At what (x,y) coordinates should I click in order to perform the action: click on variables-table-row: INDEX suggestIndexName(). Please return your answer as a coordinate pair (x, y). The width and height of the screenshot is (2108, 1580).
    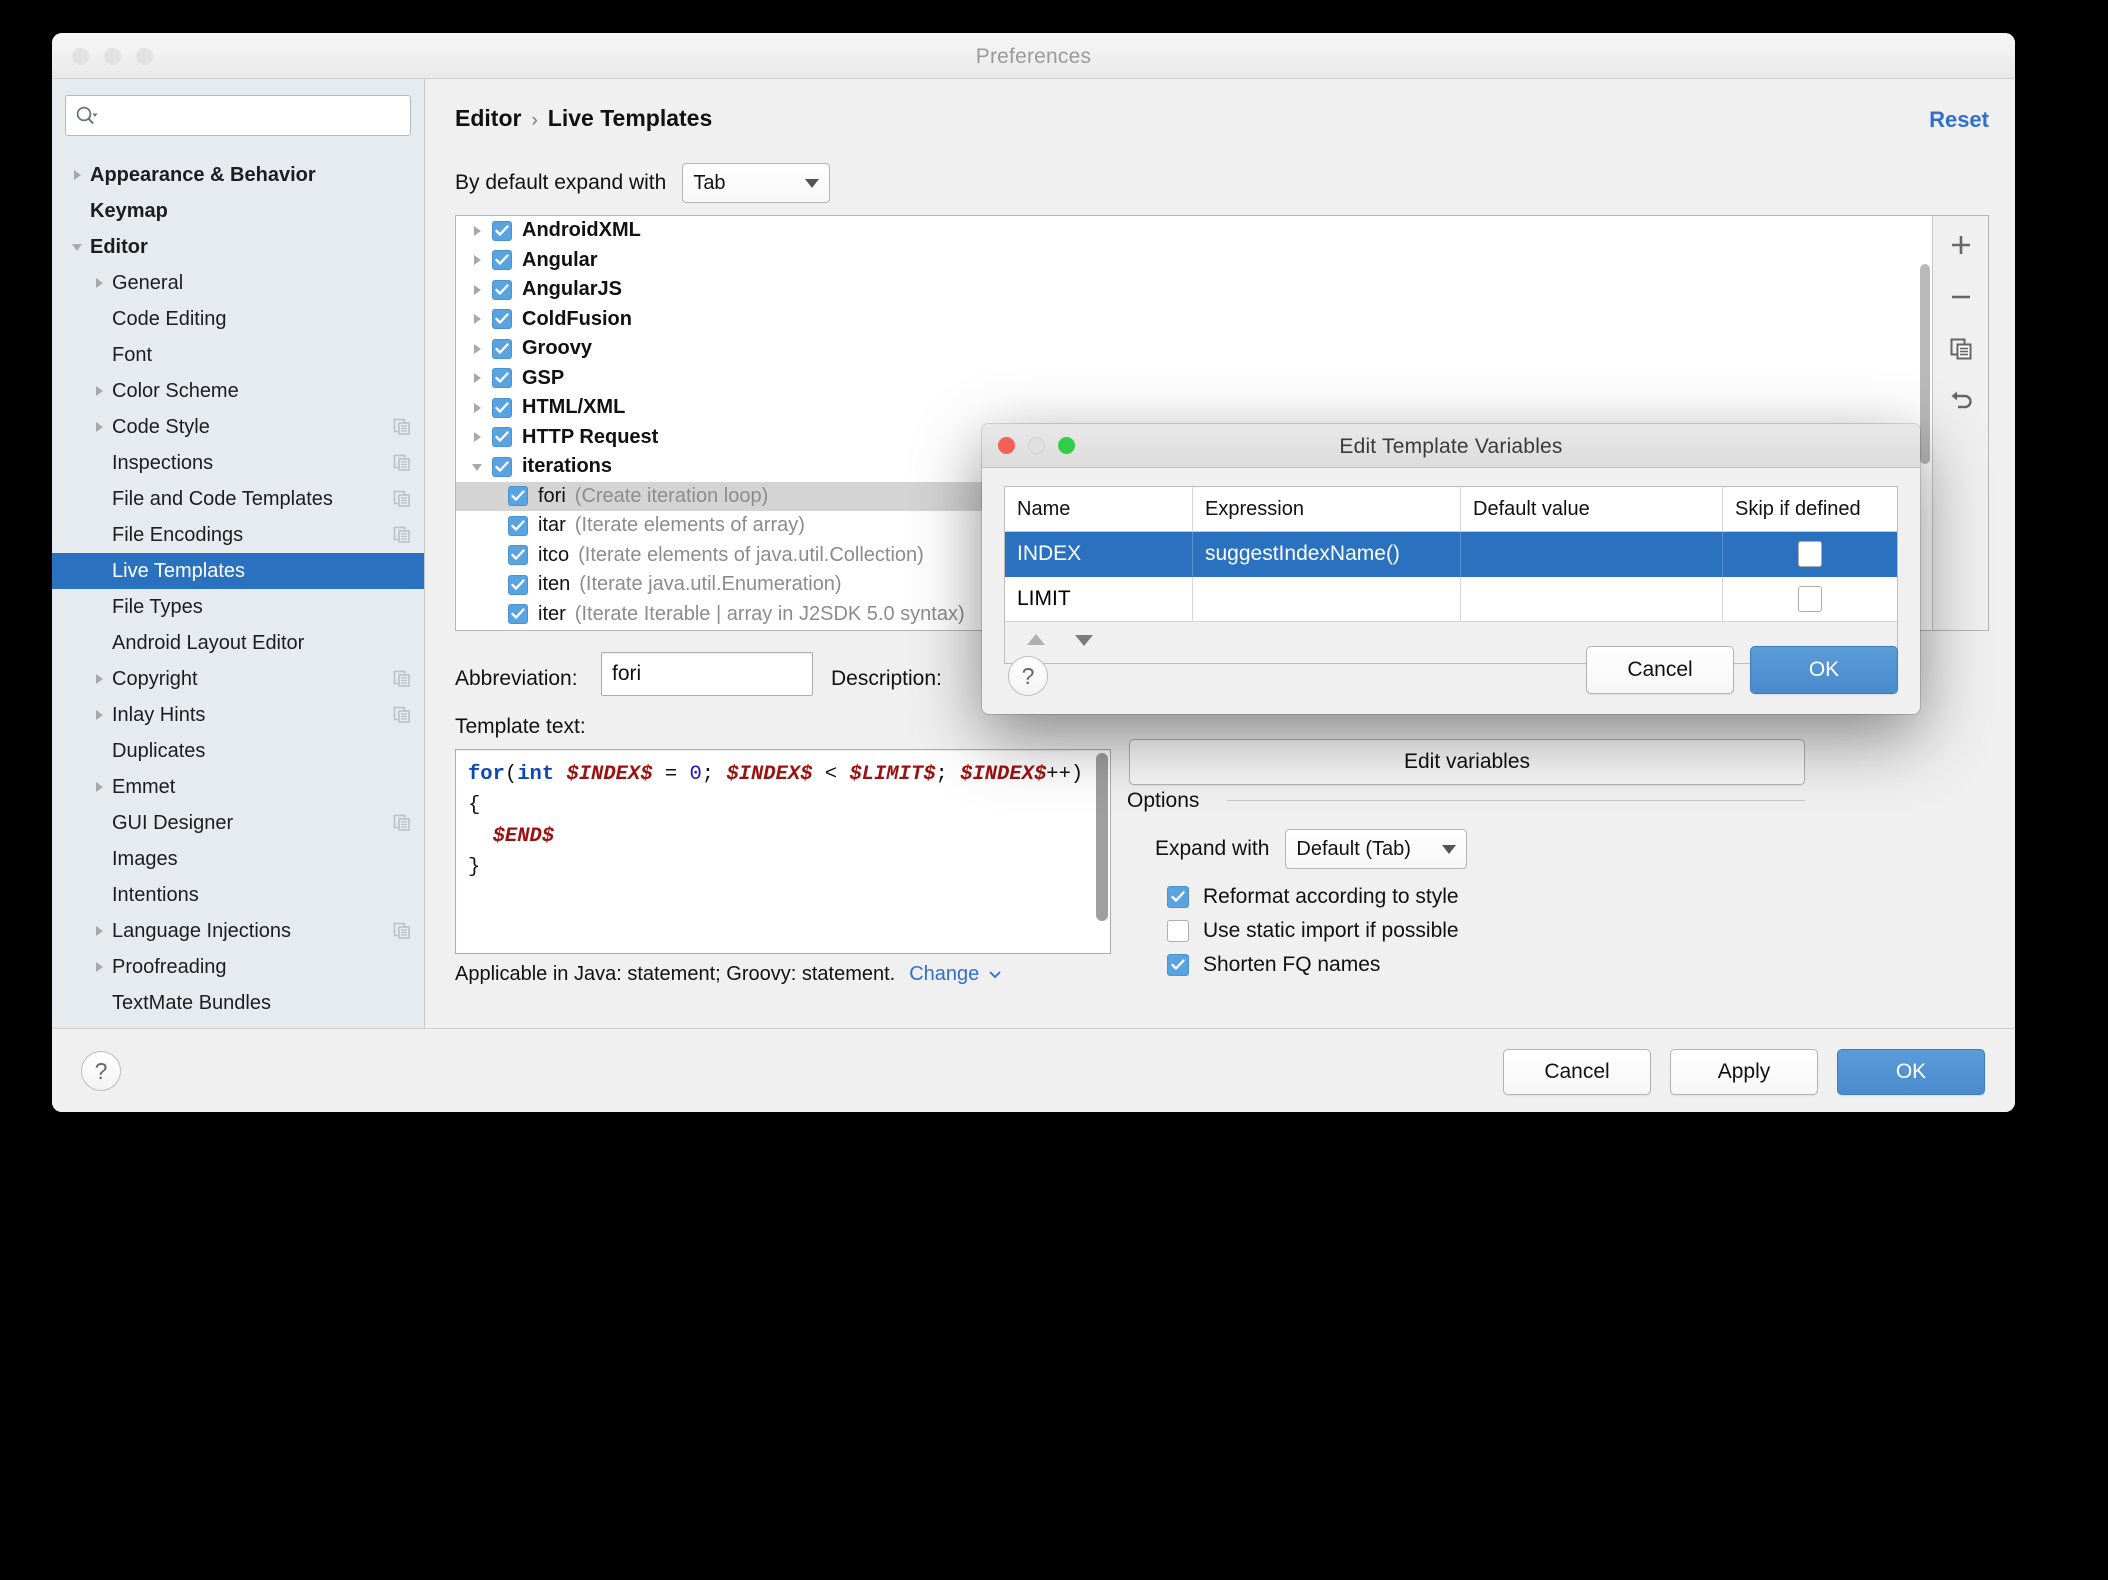
    Looking at the image, I should click on (1451, 554).